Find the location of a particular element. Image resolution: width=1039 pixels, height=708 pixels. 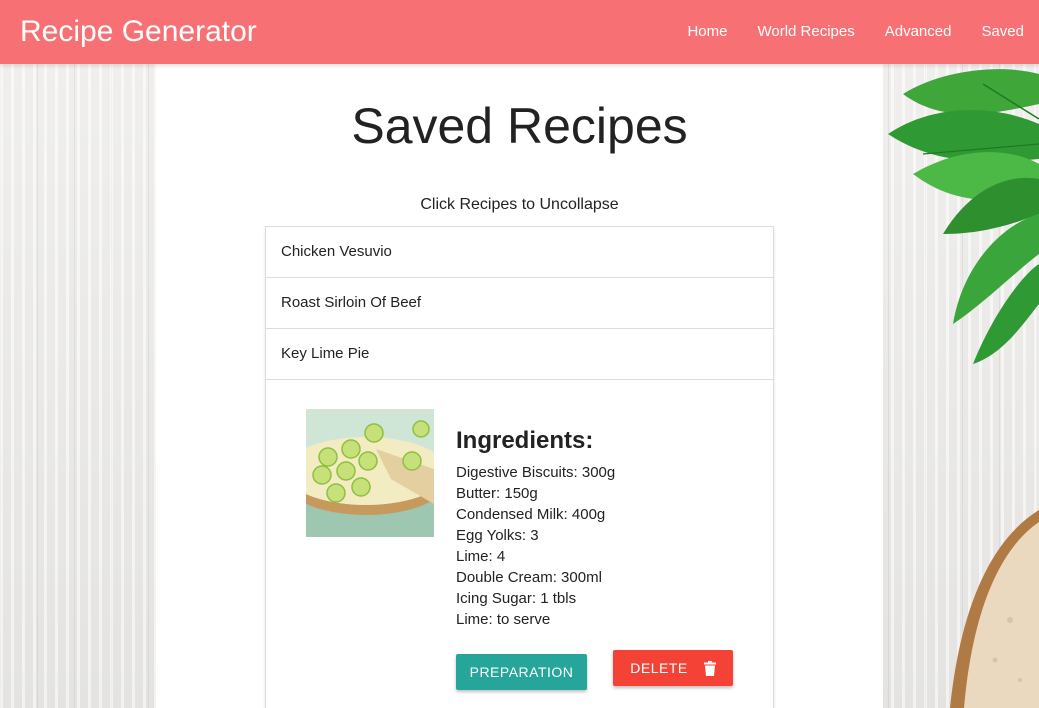

ingredient-item: Digestive Biscuits: 300g is located at coordinates (536, 472).